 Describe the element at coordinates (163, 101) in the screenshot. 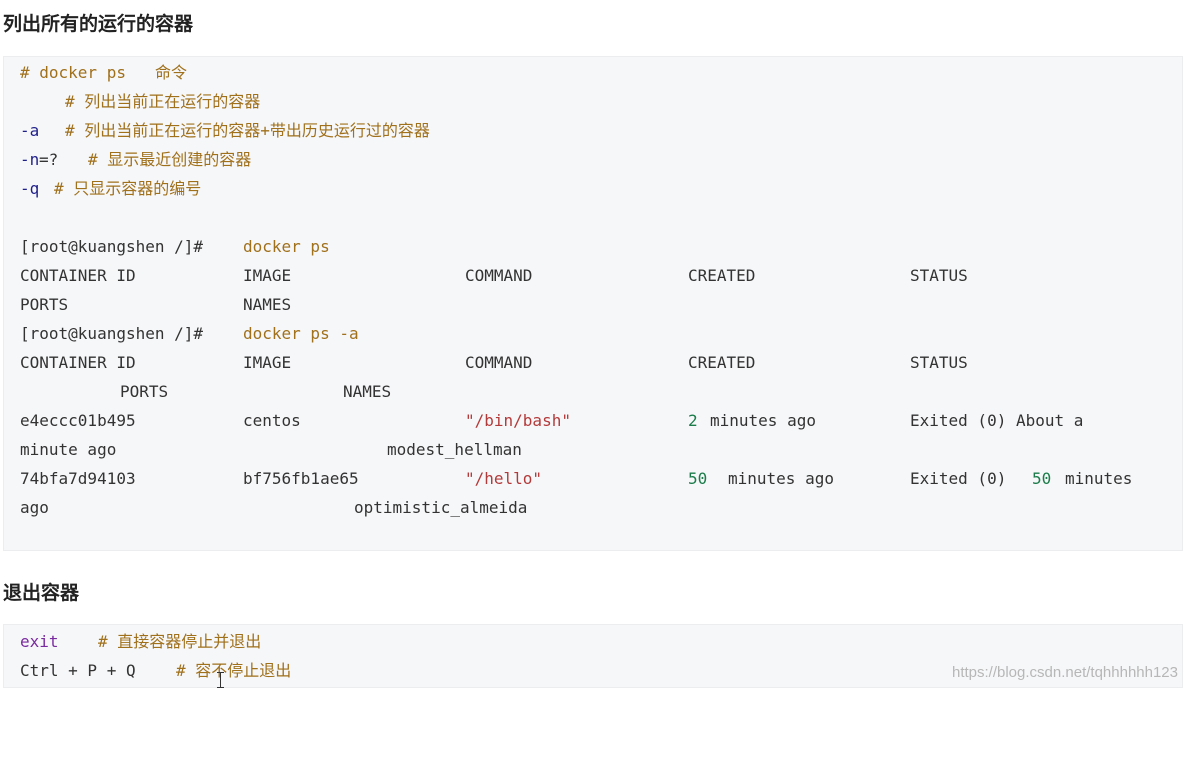

I see `code-comment: # 列出当前正在运行的容器` at that location.